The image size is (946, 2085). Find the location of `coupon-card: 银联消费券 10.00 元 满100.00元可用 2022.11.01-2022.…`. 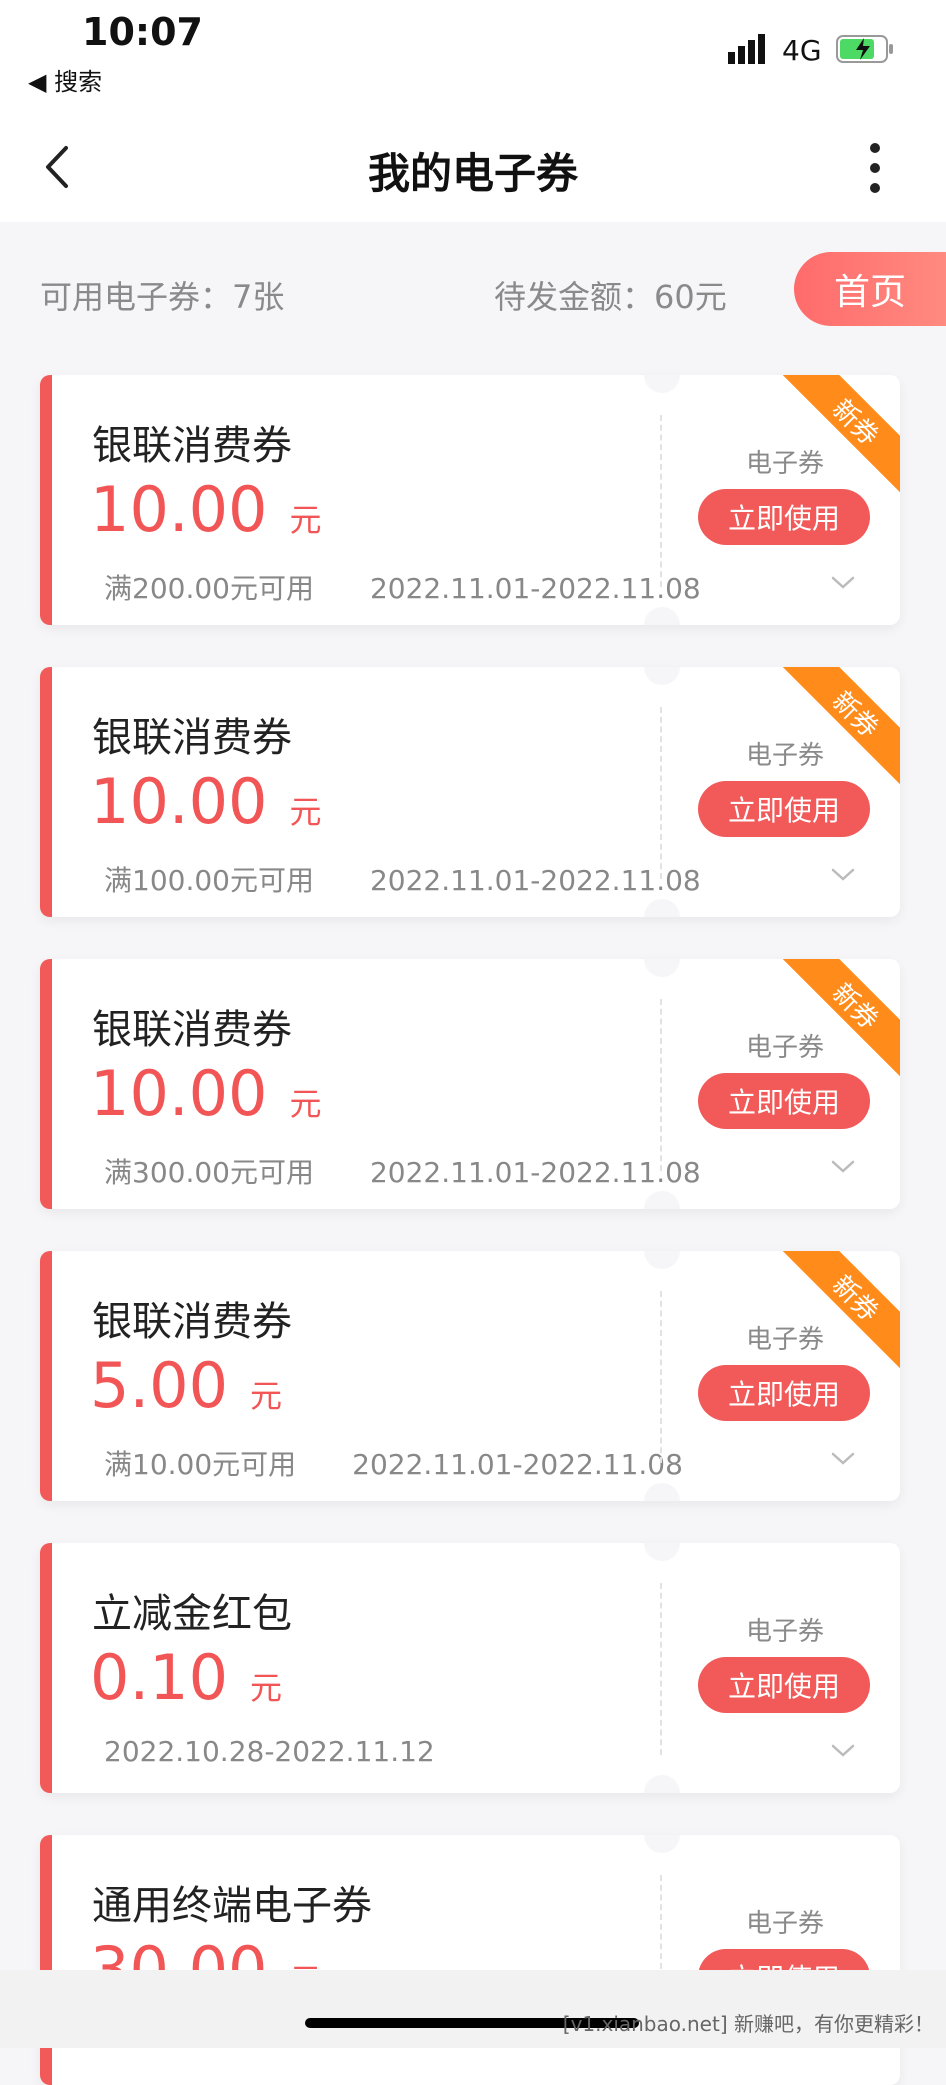

coupon-card: 银联消费券 10.00 元 满100.00元可用 2022.11.01-2022.… is located at coordinates (470, 792).